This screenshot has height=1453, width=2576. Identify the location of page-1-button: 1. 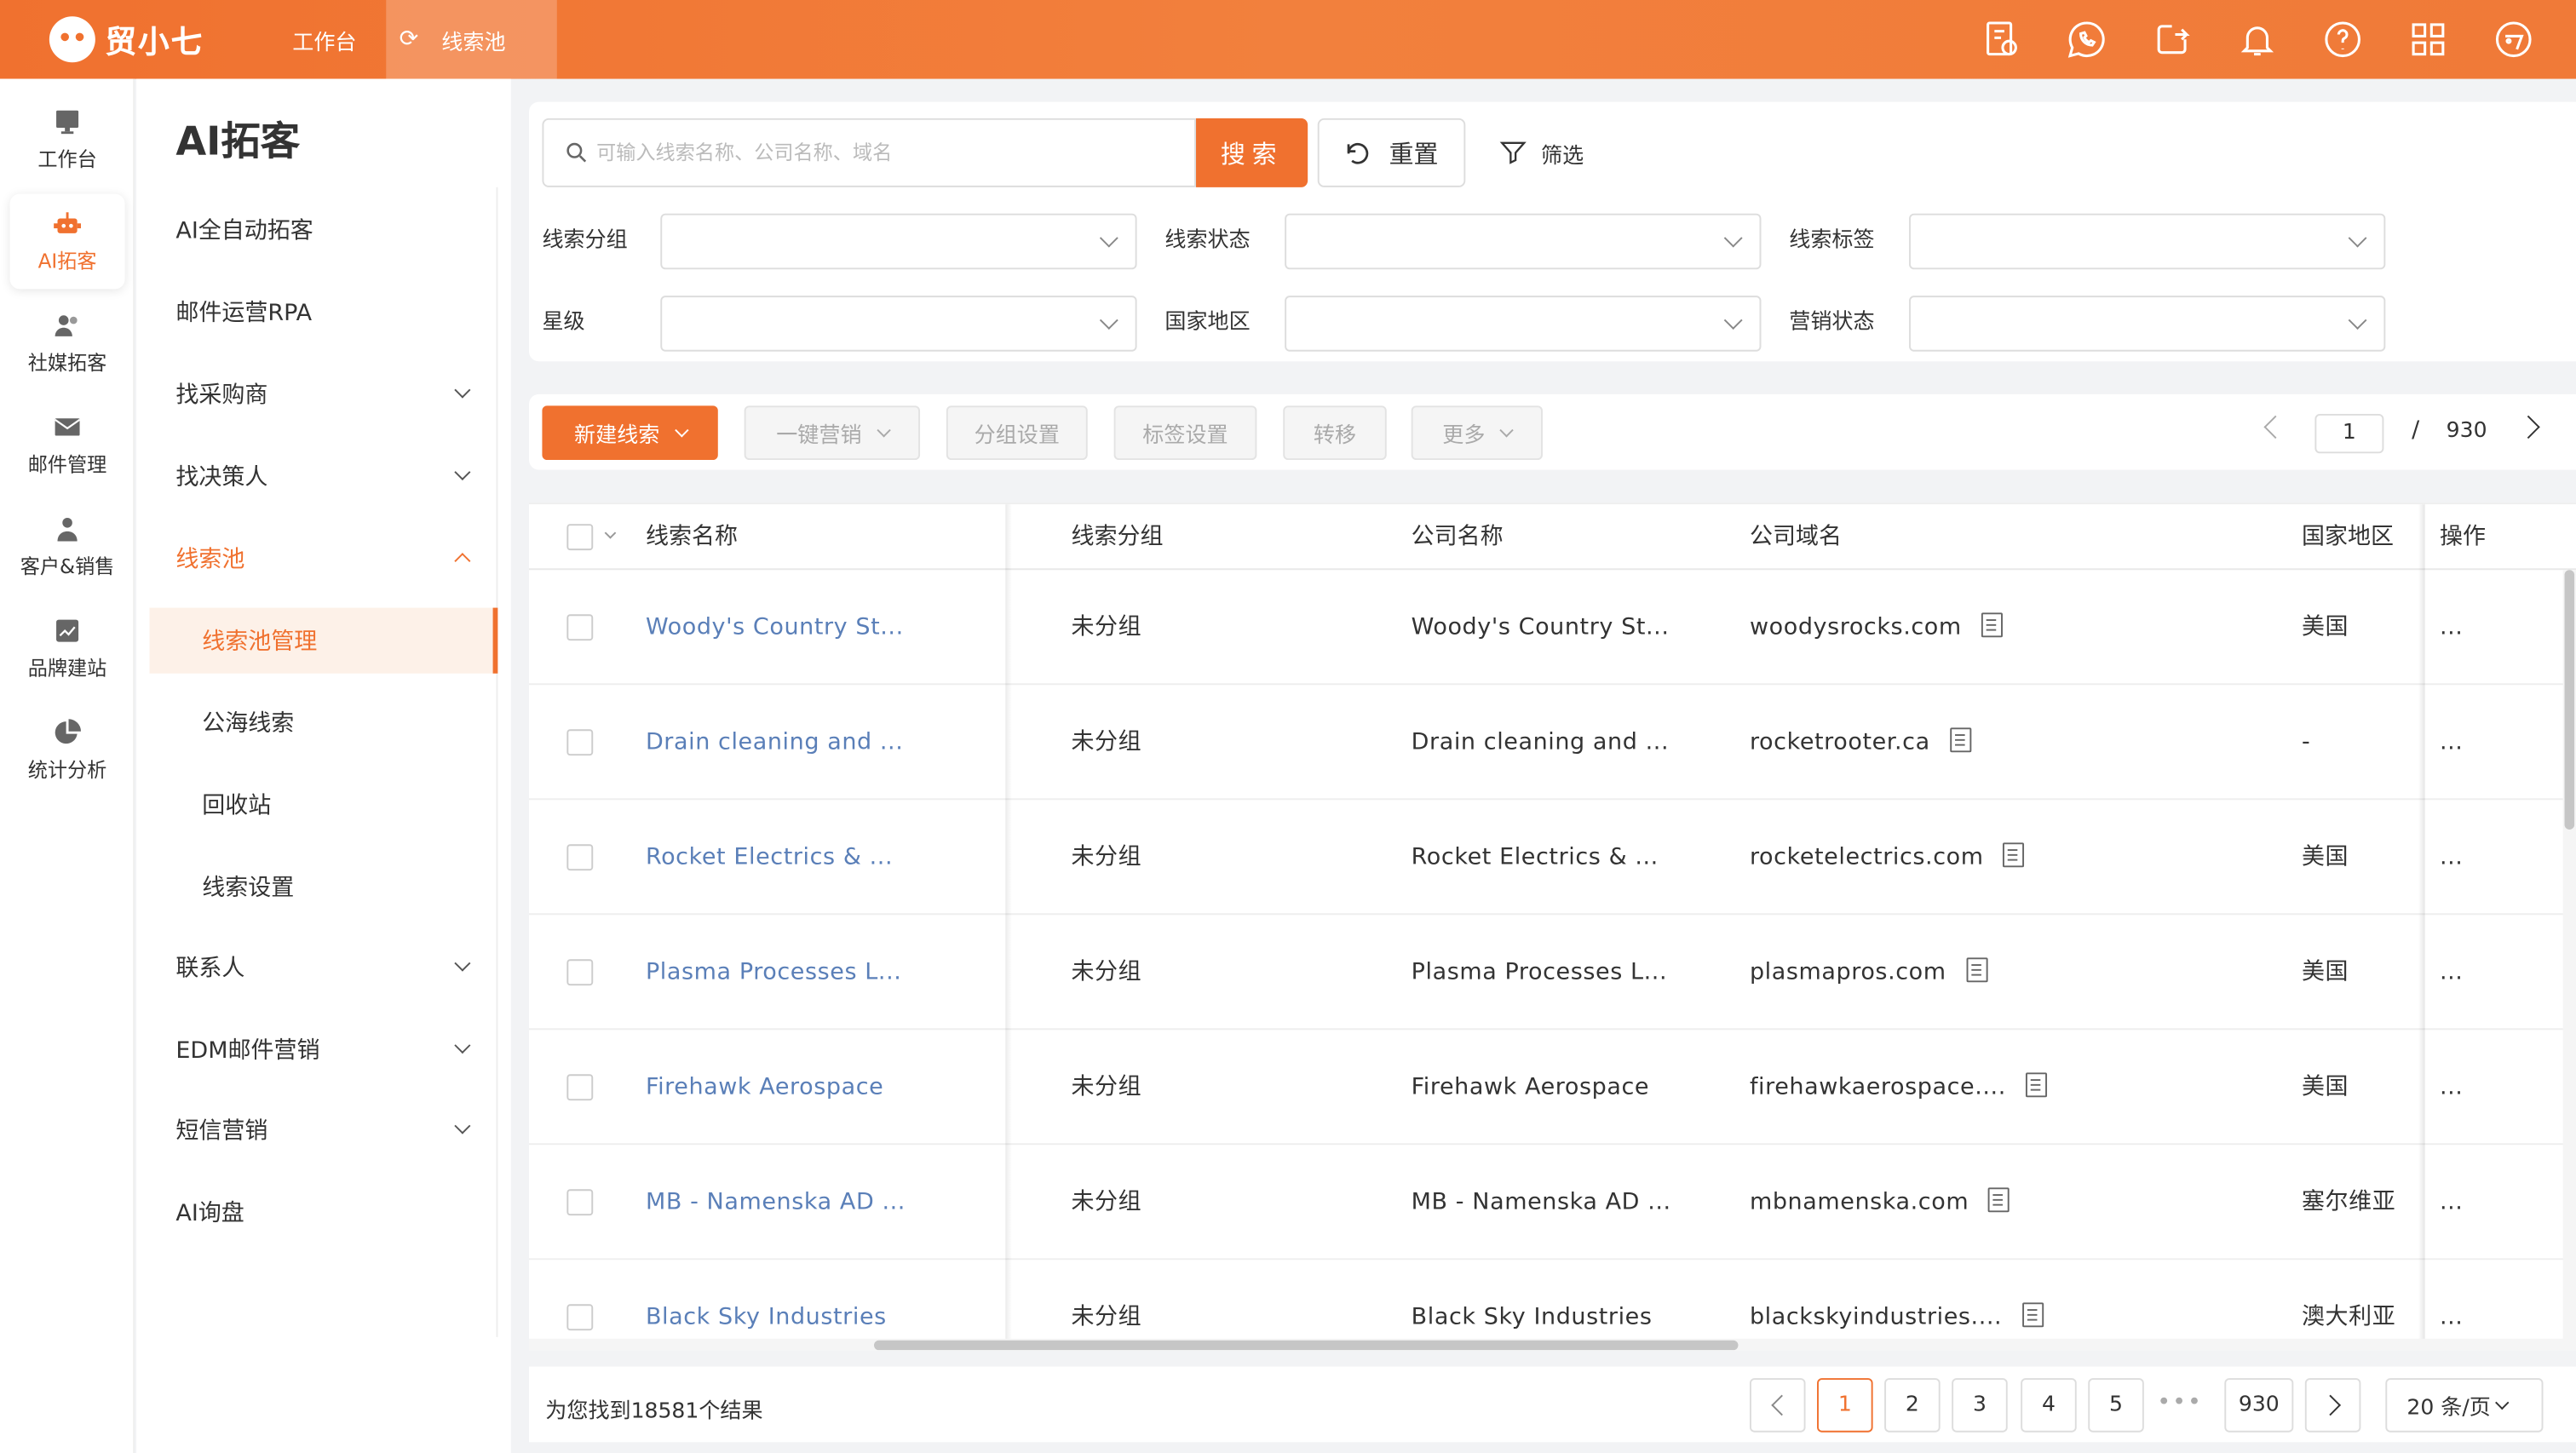
(1845, 1405).